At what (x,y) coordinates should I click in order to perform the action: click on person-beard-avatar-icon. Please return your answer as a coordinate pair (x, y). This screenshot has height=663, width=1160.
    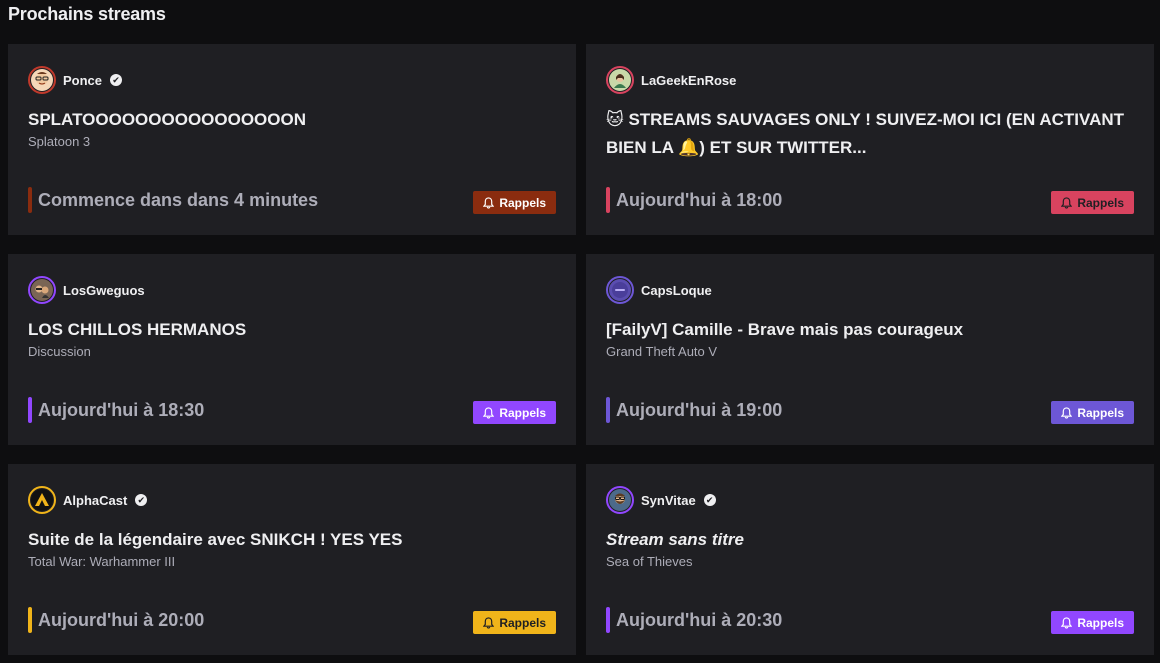
    Looking at the image, I should click on (620, 500).